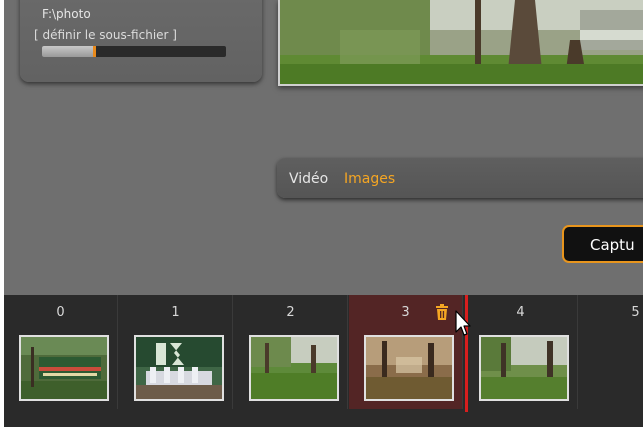 This screenshot has height=427, width=643. What do you see at coordinates (611, 352) in the screenshot?
I see `thumbnail-cell-5: 5` at bounding box center [611, 352].